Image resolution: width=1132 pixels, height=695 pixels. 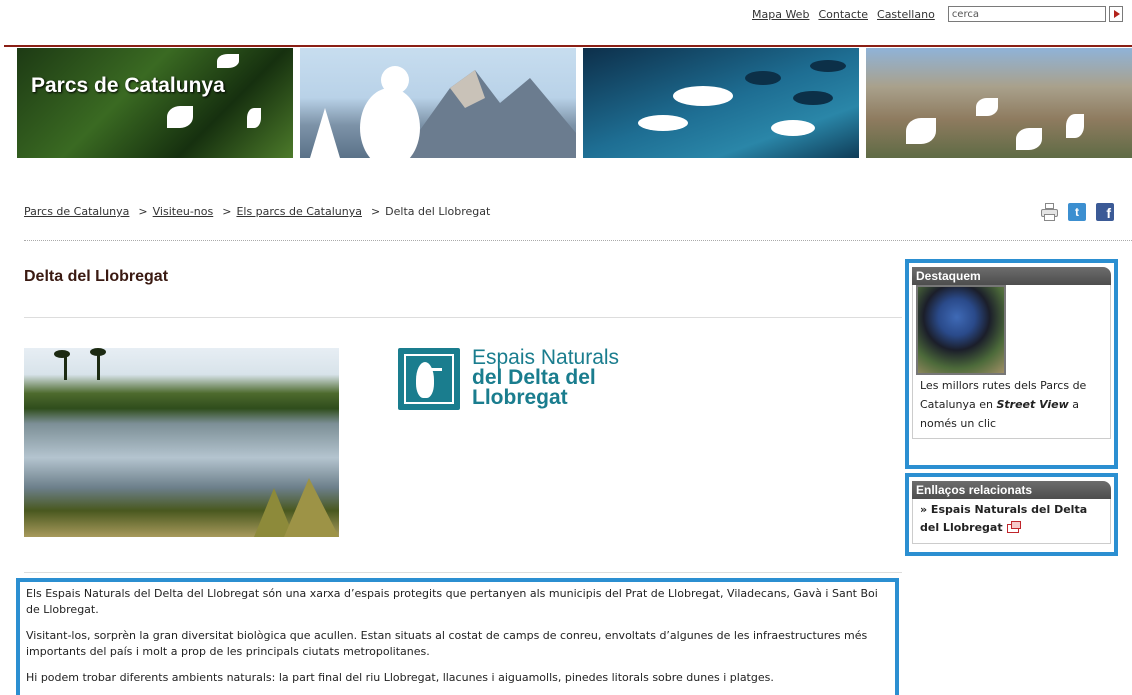 I want to click on banner-sea-image, so click(x=721, y=103).